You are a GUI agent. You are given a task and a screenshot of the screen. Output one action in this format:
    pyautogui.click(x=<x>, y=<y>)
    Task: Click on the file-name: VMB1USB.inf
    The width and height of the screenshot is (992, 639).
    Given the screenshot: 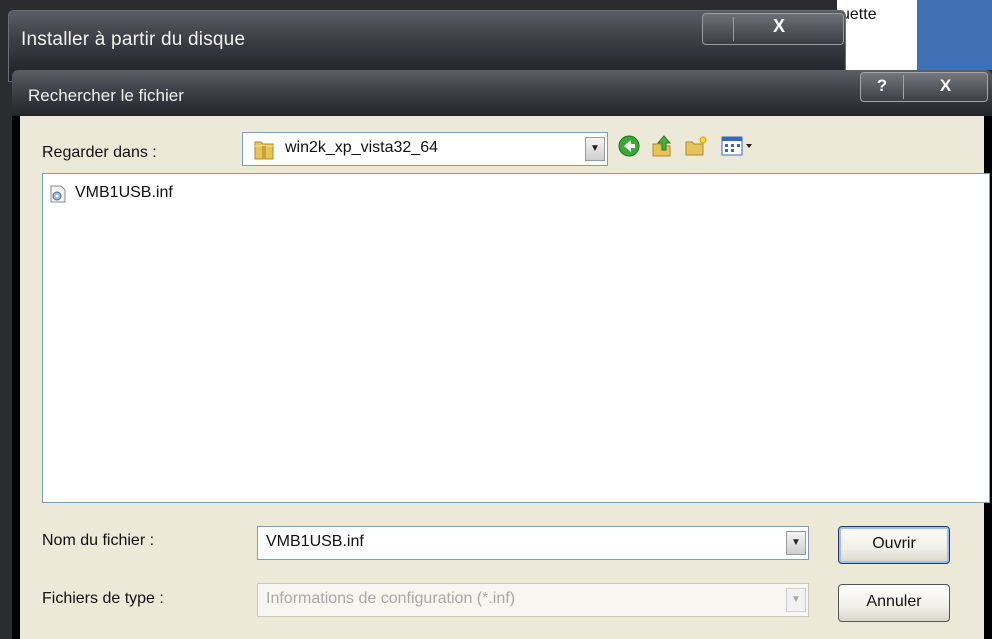 What is the action you would take?
    pyautogui.click(x=124, y=193)
    